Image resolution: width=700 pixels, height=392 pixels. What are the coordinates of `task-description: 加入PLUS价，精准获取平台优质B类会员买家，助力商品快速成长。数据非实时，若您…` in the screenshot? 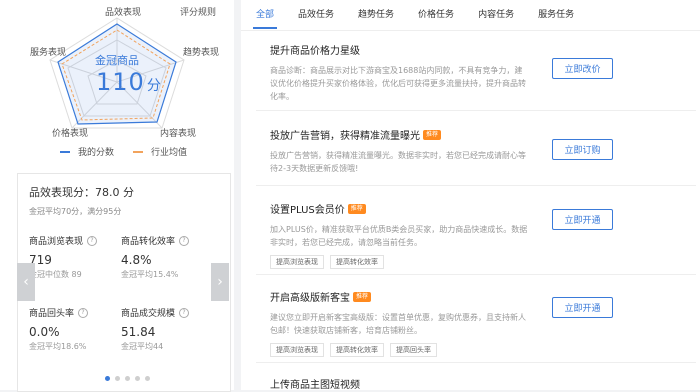 It's located at (399, 236).